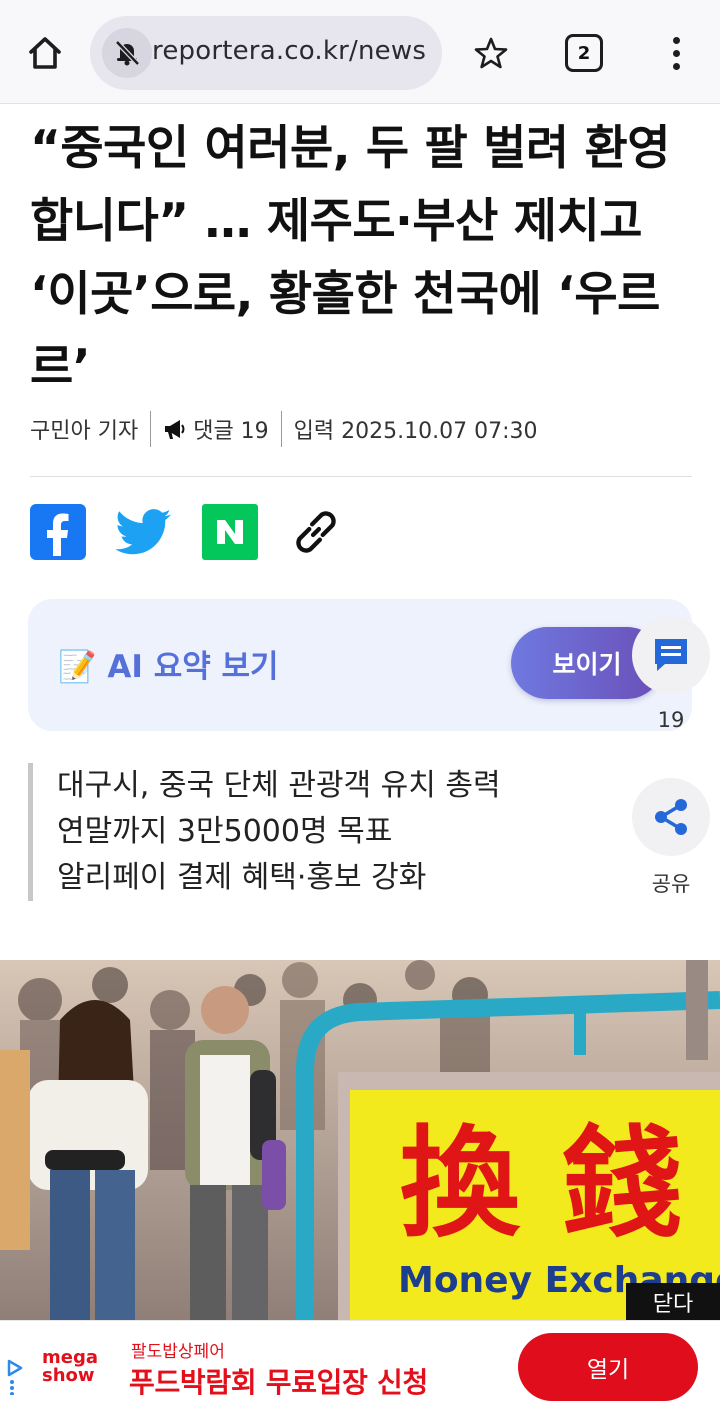 This screenshot has height=1413, width=720. Describe the element at coordinates (16, 1375) in the screenshot. I see `ad-choices-icon` at that location.